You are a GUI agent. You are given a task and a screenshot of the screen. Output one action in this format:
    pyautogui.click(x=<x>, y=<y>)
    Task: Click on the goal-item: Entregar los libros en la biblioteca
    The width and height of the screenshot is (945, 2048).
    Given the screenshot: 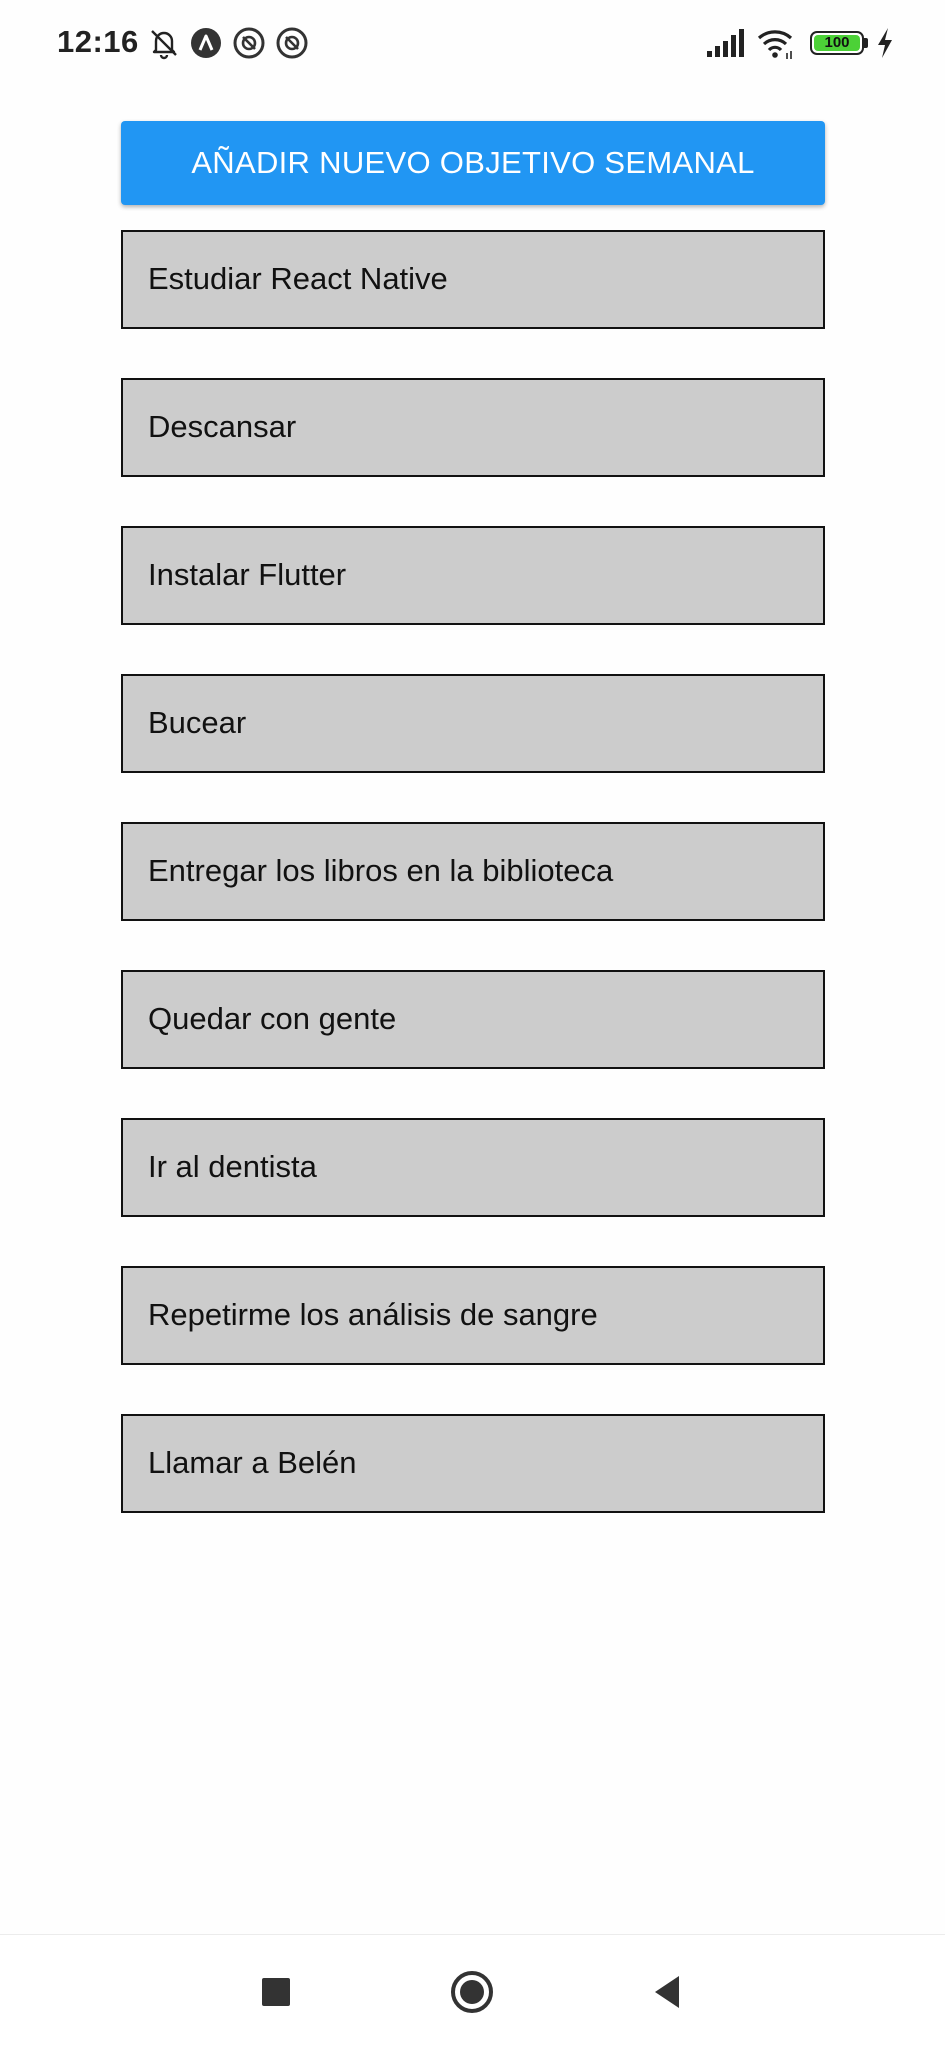 What is the action you would take?
    pyautogui.click(x=473, y=871)
    